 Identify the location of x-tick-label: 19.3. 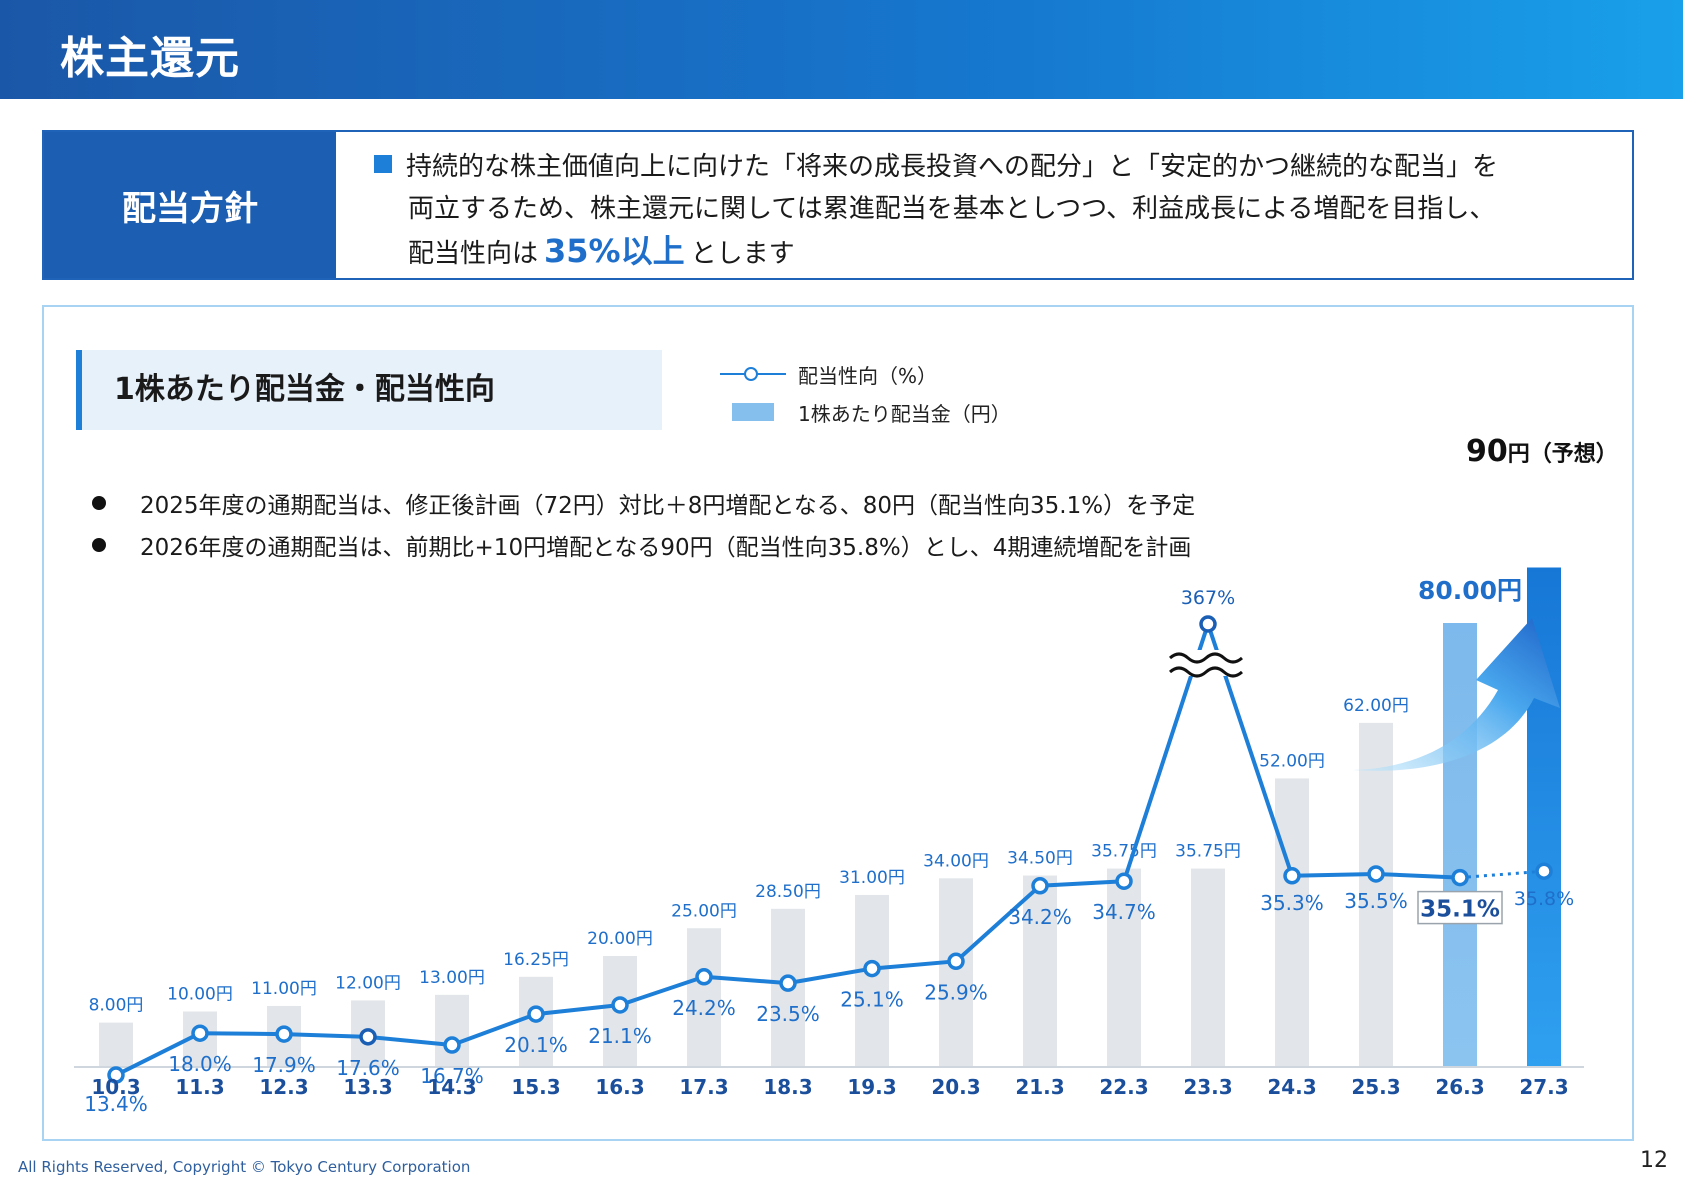
(871, 1087).